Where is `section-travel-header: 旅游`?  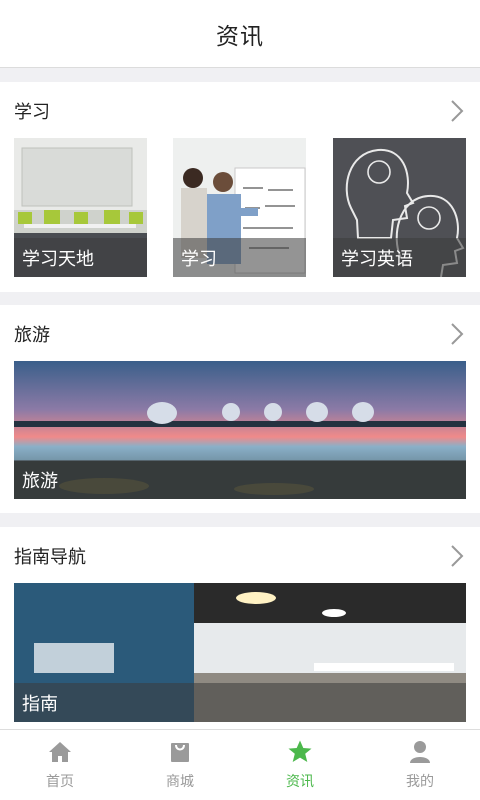 section-travel-header: 旅游 is located at coordinates (240, 334).